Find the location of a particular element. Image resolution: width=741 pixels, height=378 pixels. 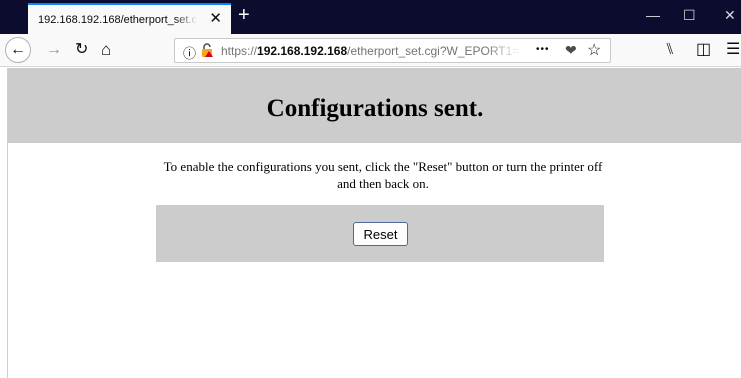

site-info-icon: ⓘ is located at coordinates (189, 52).